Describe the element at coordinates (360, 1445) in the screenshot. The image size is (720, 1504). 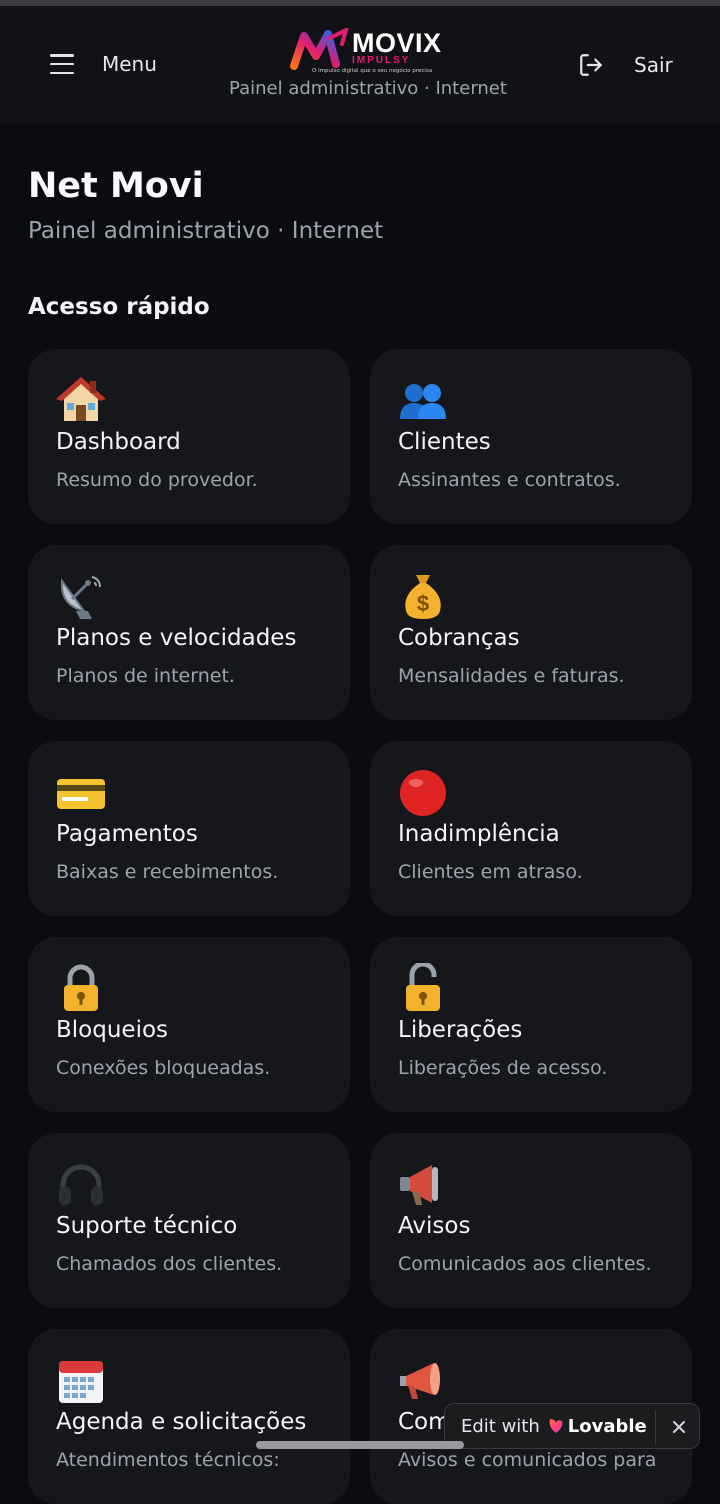
I see `home-indicator` at that location.